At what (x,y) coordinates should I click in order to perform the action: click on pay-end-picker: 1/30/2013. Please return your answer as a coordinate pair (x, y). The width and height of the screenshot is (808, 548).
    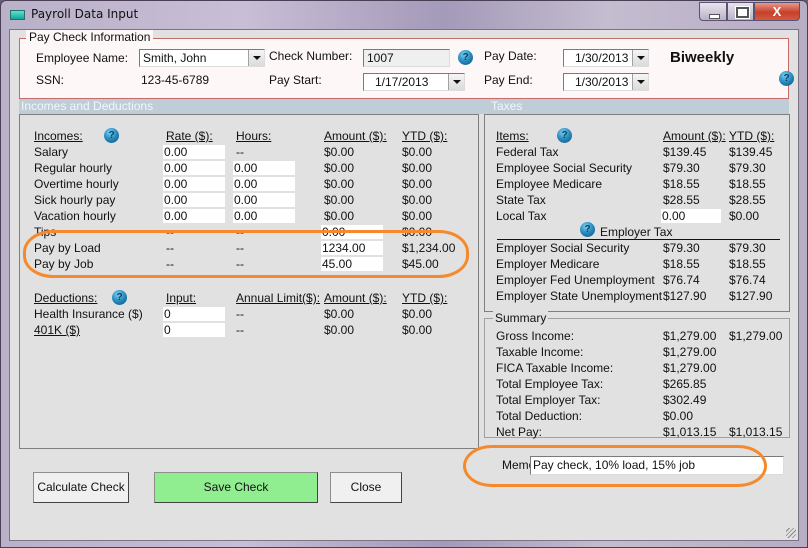
    Looking at the image, I should click on (606, 82).